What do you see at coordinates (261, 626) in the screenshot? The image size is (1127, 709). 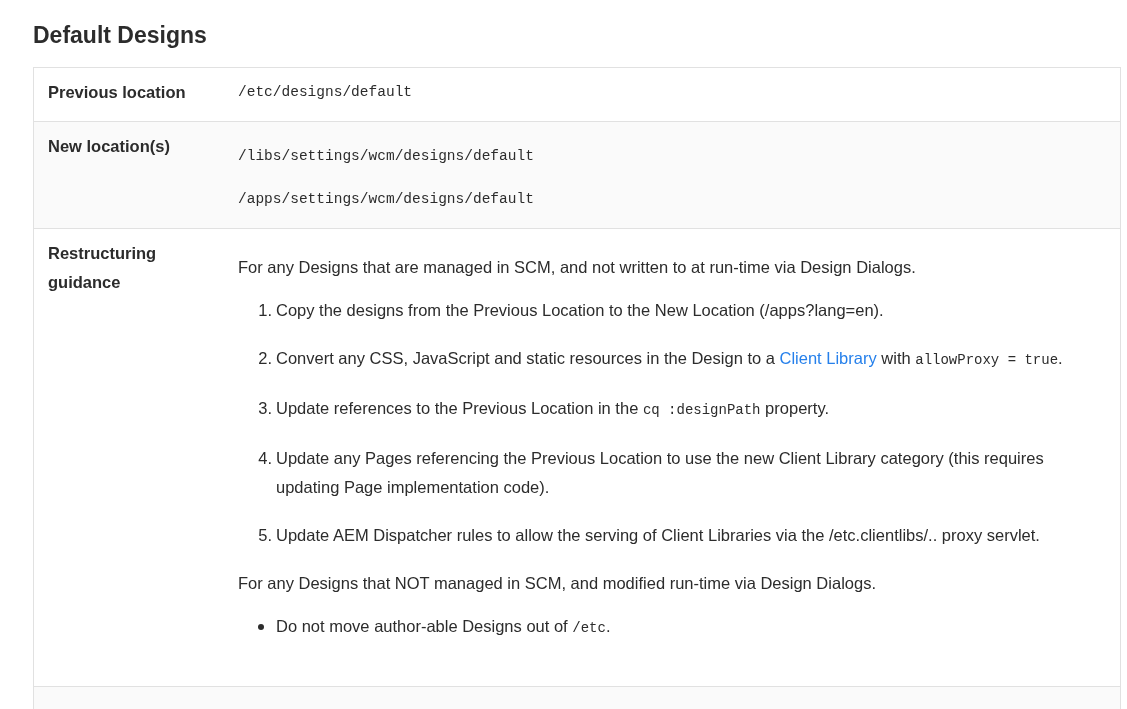 I see `bullet-icon` at bounding box center [261, 626].